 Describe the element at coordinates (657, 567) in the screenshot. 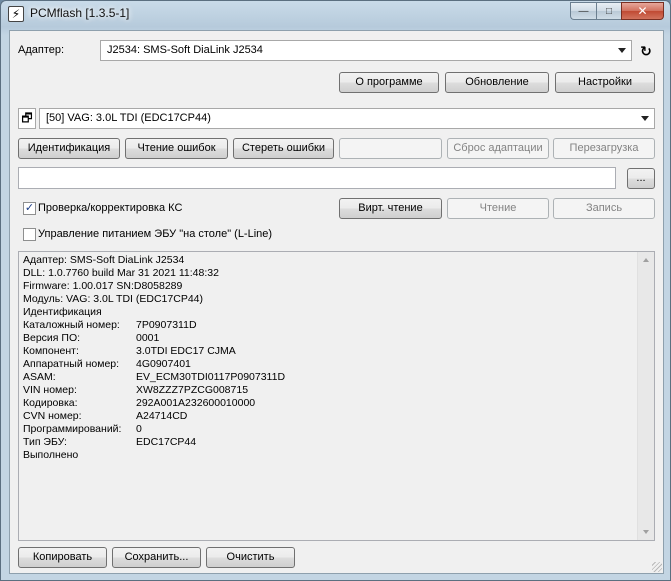

I see `resize-grip` at that location.